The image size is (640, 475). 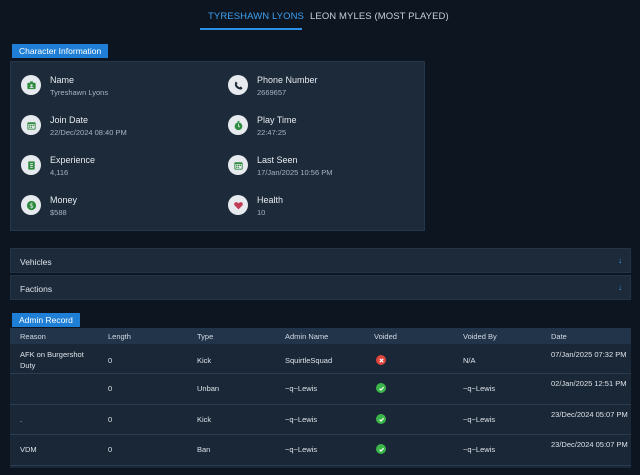 What do you see at coordinates (62, 80) in the screenshot?
I see `info-label: Name` at bounding box center [62, 80].